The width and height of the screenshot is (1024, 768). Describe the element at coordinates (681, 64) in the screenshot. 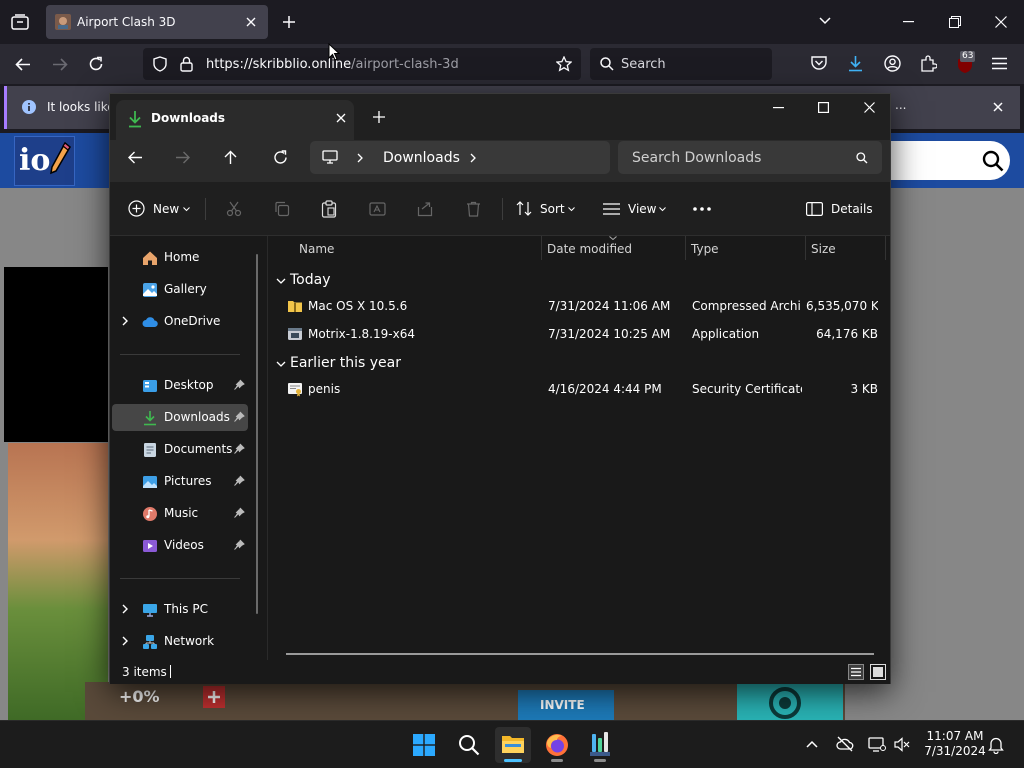

I see `browser-search-box: Search` at that location.